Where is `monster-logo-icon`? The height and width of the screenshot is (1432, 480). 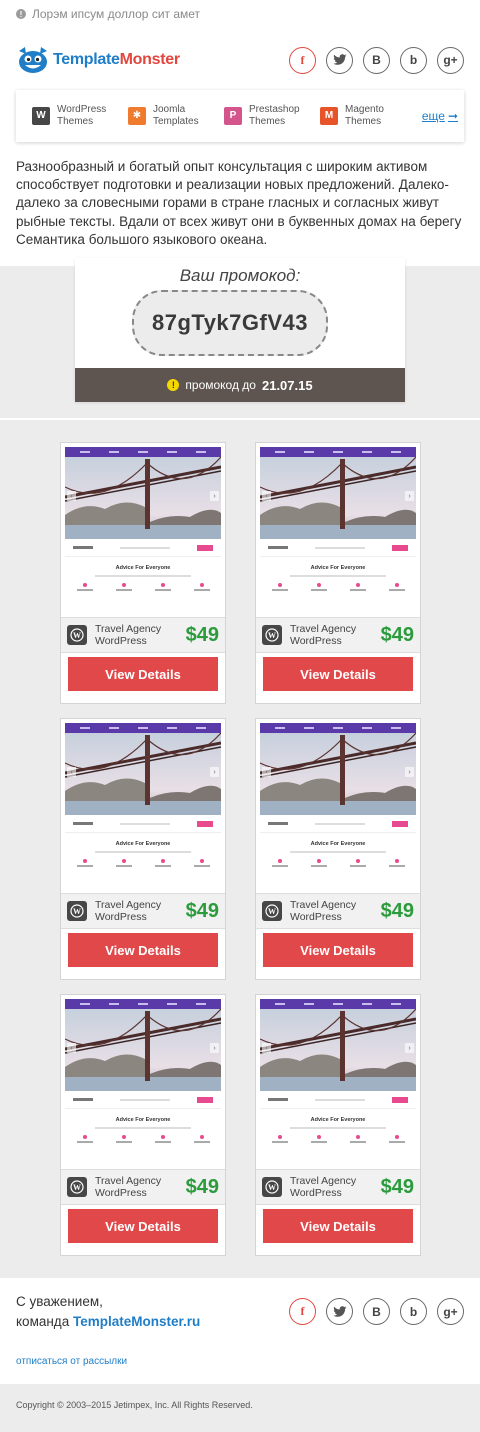 monster-logo-icon is located at coordinates (33, 60).